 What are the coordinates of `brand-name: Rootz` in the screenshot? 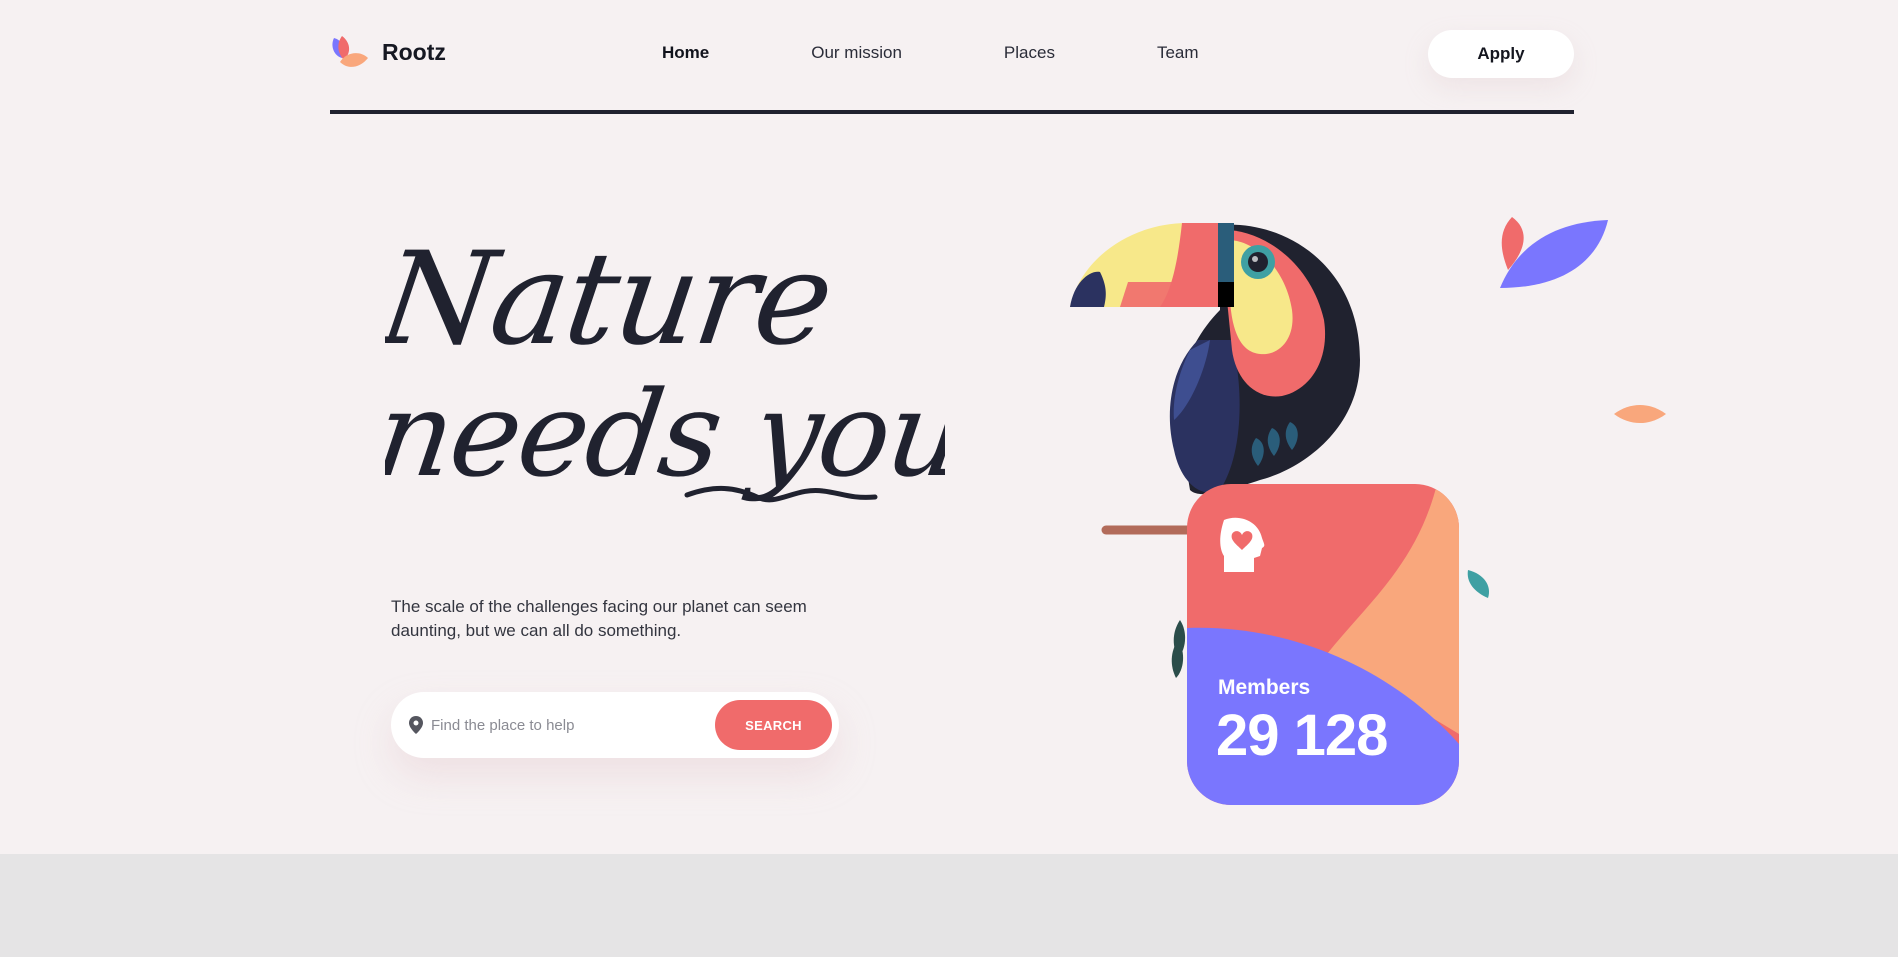 It's located at (414, 51).